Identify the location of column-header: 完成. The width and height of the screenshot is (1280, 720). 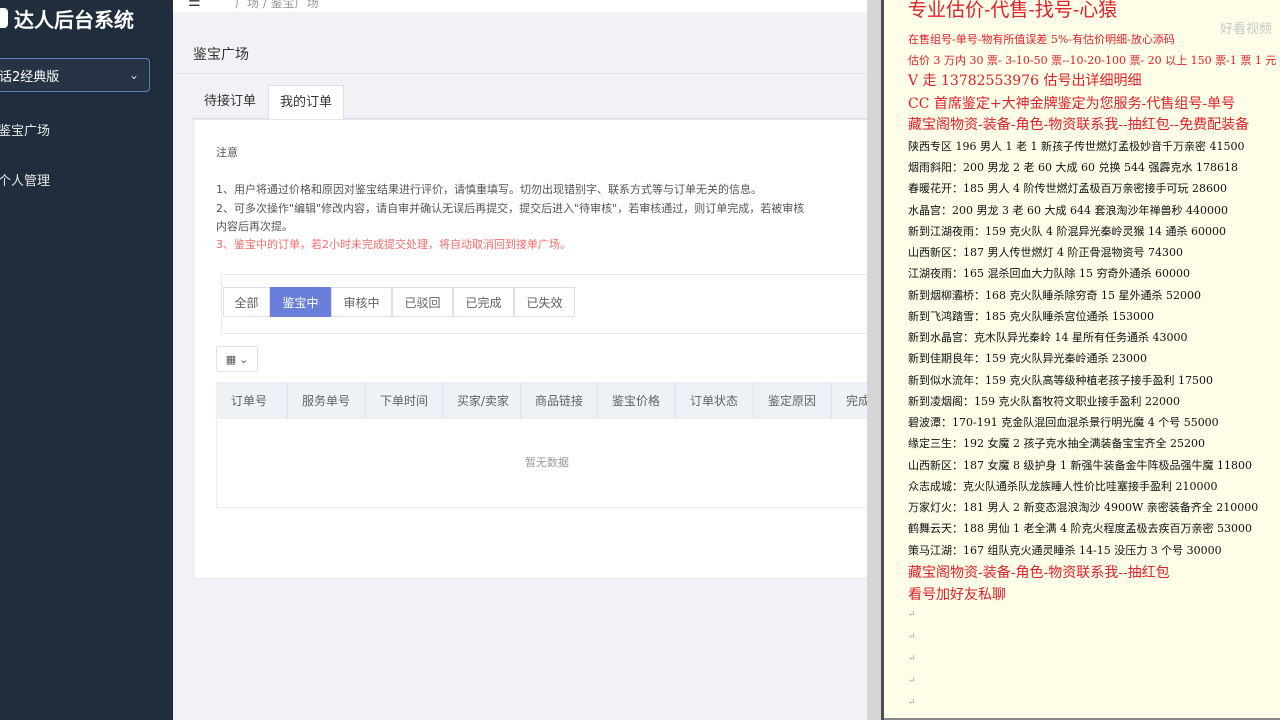
(849, 401).